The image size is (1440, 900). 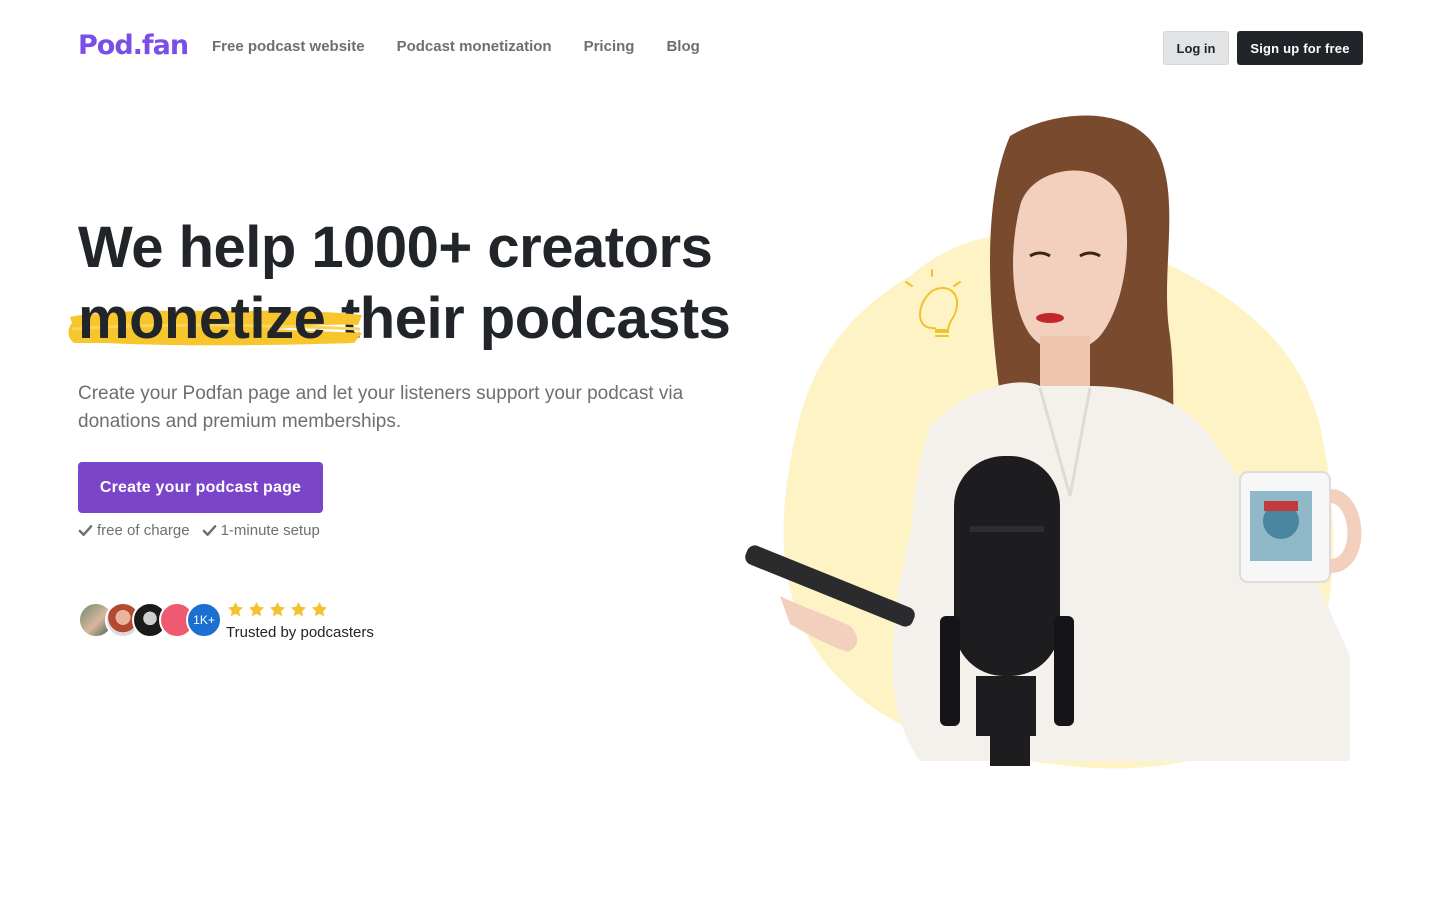 I want to click on headline-highlight-text: monetize, so click(x=202, y=318).